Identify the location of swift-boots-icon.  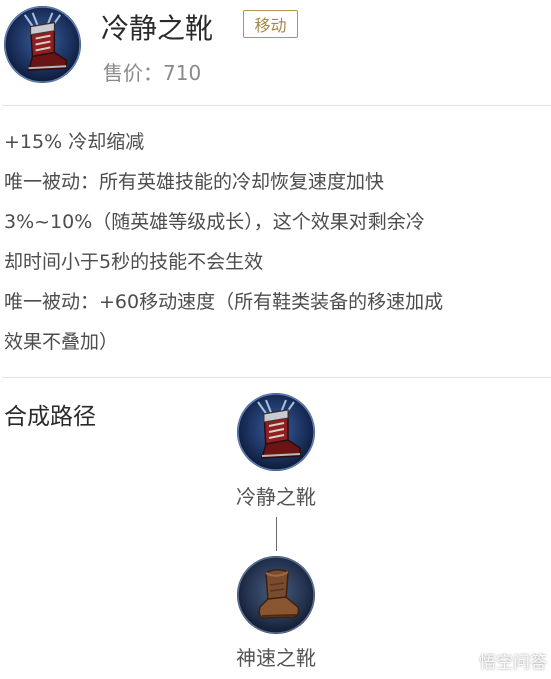
(276, 595).